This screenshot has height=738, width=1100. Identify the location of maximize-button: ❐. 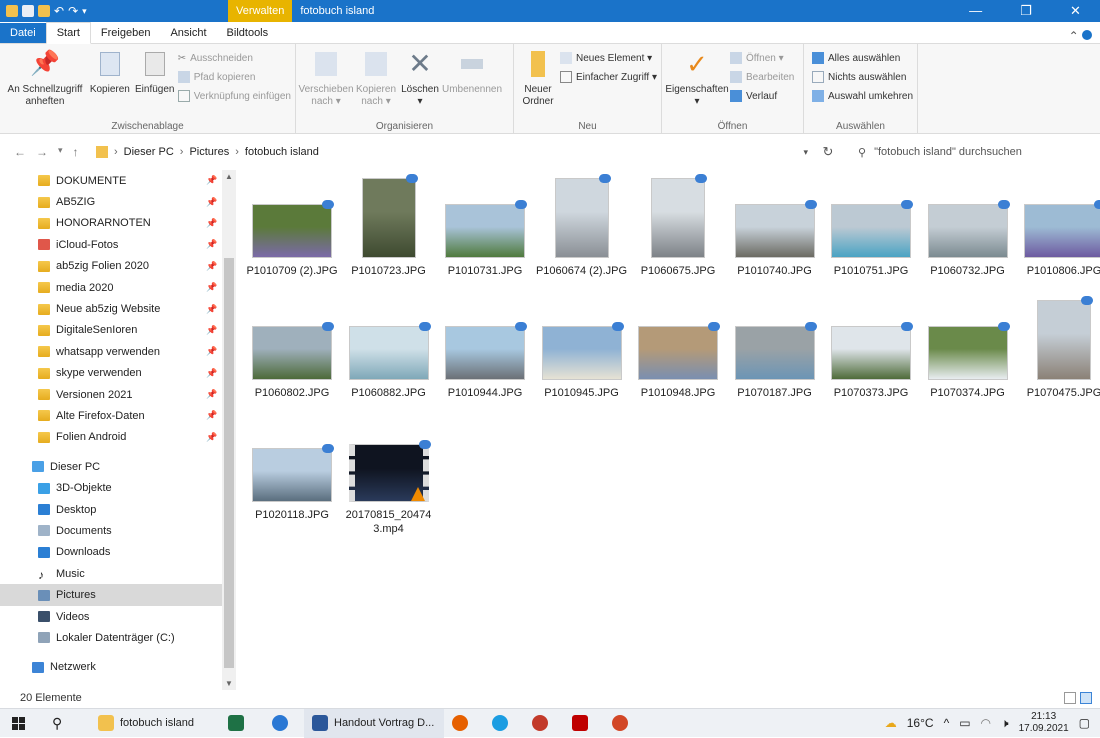
(1026, 11).